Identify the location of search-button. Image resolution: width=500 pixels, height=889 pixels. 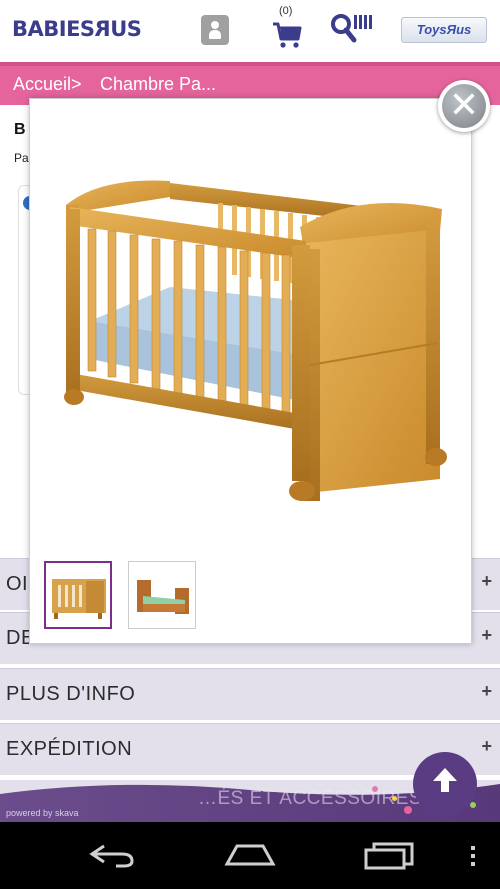
(352, 29).